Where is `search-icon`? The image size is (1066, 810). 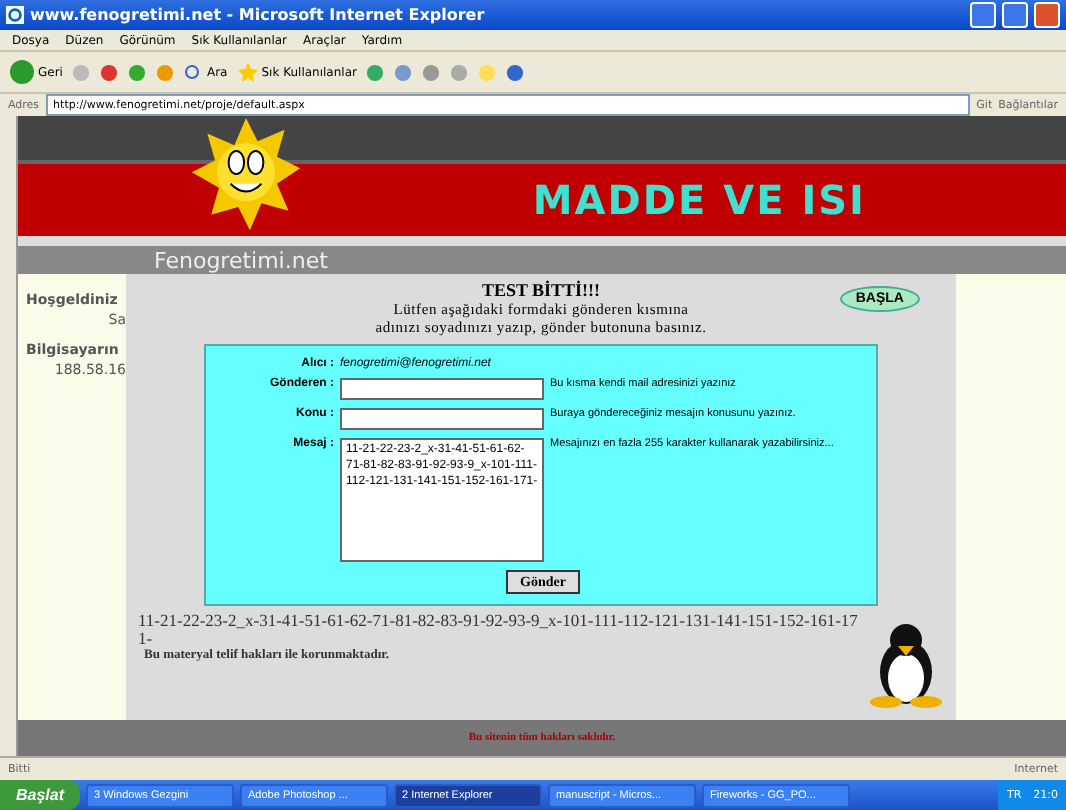
search-icon is located at coordinates (193, 72).